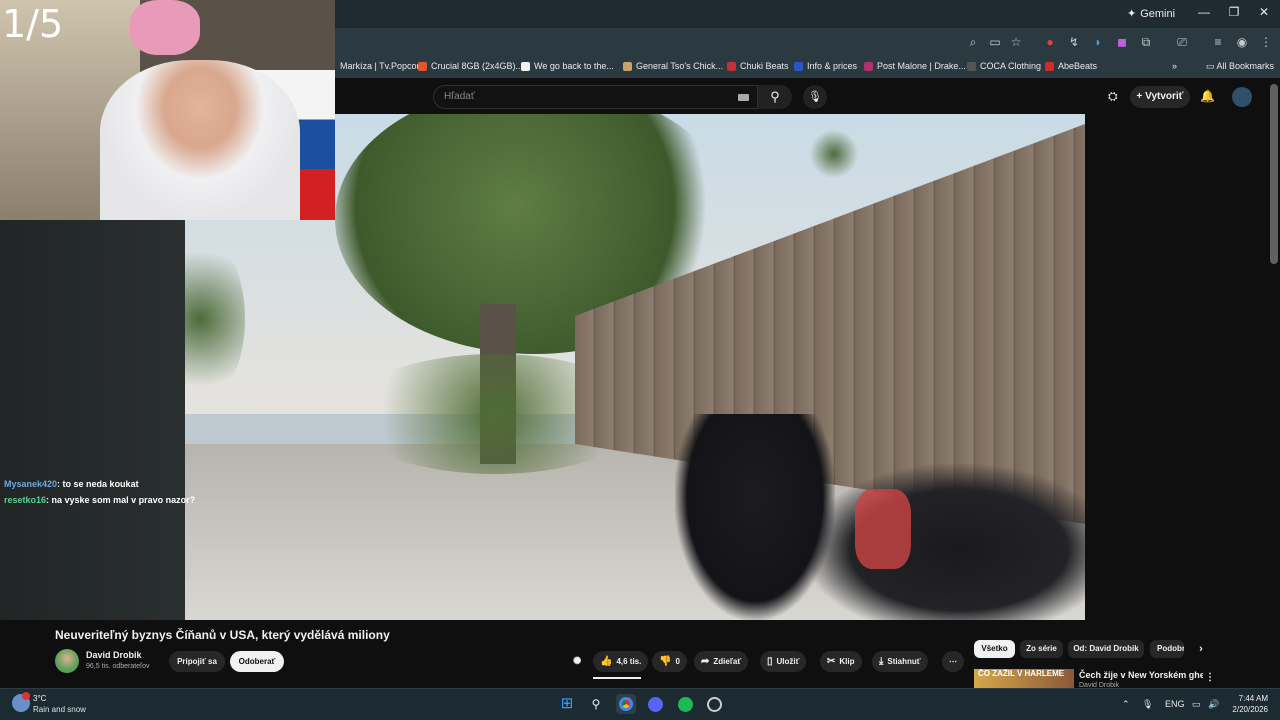  I want to click on close-window-button: ✕, so click(1264, 12).